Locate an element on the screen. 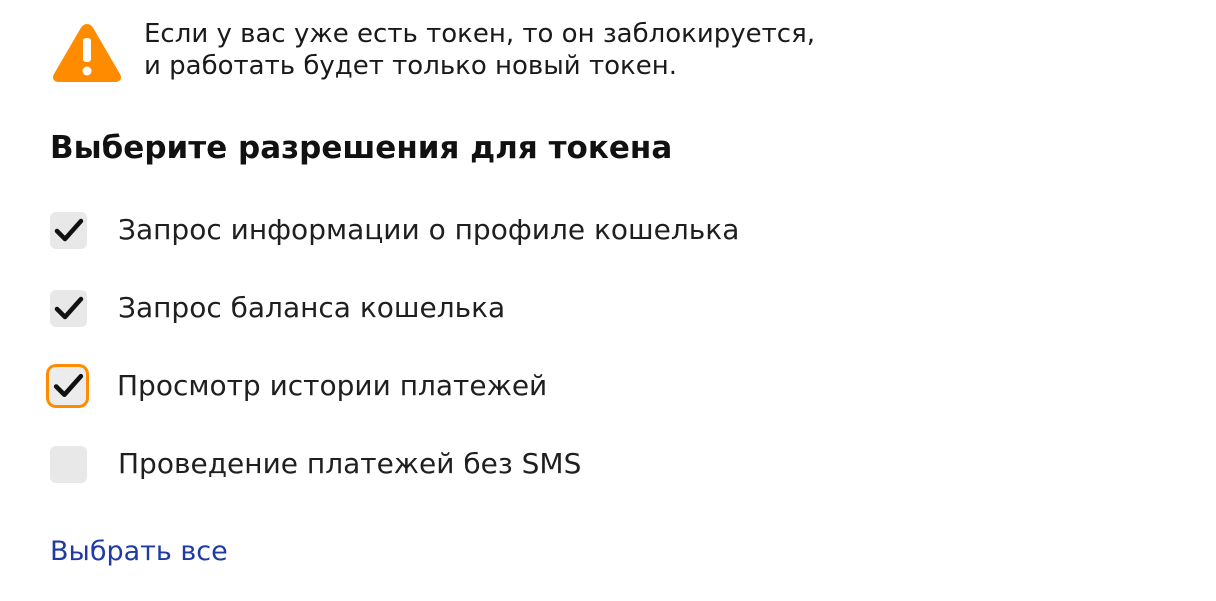 This screenshot has height=601, width=1216. permission-balance: Запрос баланса кошелька is located at coordinates (394, 308).